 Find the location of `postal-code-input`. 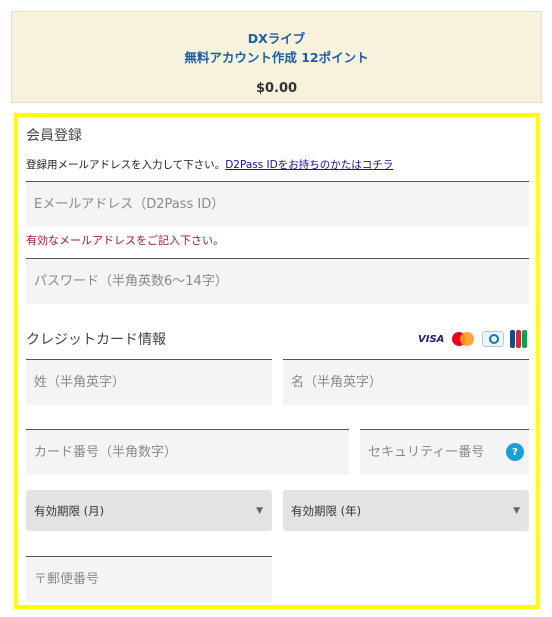

postal-code-input is located at coordinates (153, 579).